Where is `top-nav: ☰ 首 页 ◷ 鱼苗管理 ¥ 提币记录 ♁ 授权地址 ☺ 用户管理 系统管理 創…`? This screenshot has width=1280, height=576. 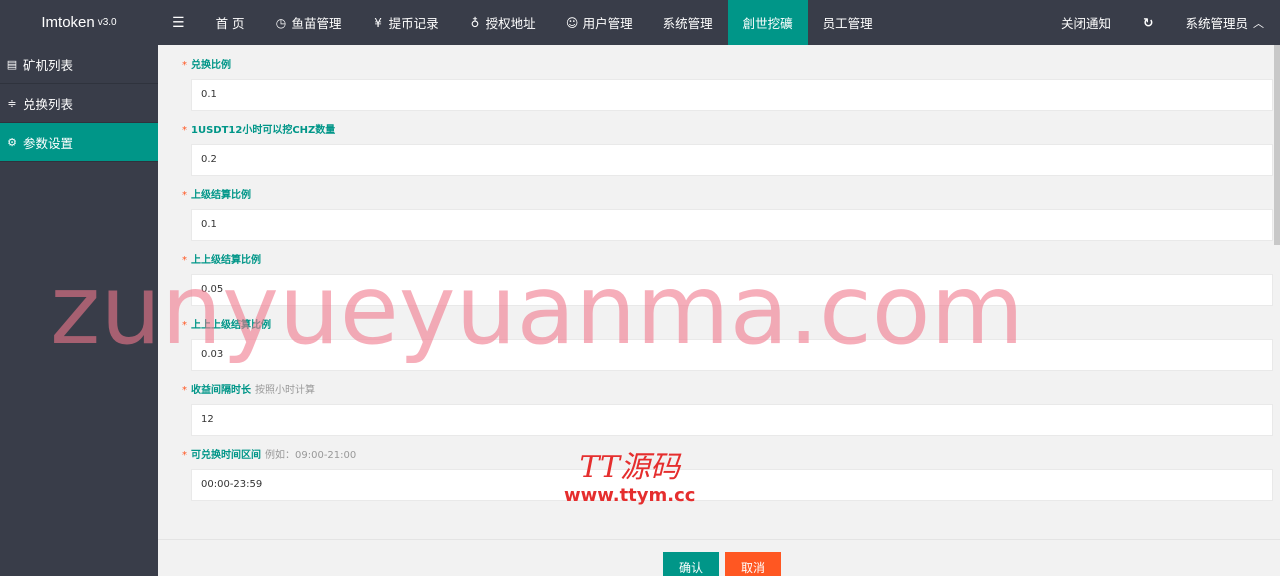 top-nav: ☰ 首 页 ◷ 鱼苗管理 ¥ 提币记录 ♁ 授权地址 ☺ 用户管理 系统管理 創… is located at coordinates (523, 22).